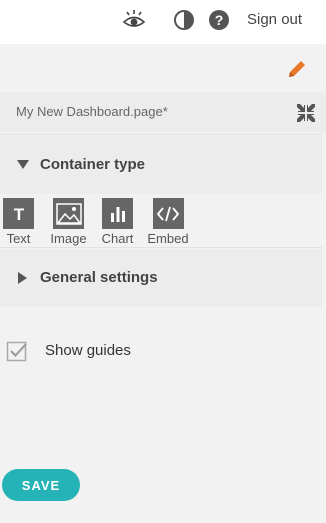 The height and width of the screenshot is (523, 326). Describe the element at coordinates (68, 213) in the screenshot. I see `image-icon` at that location.